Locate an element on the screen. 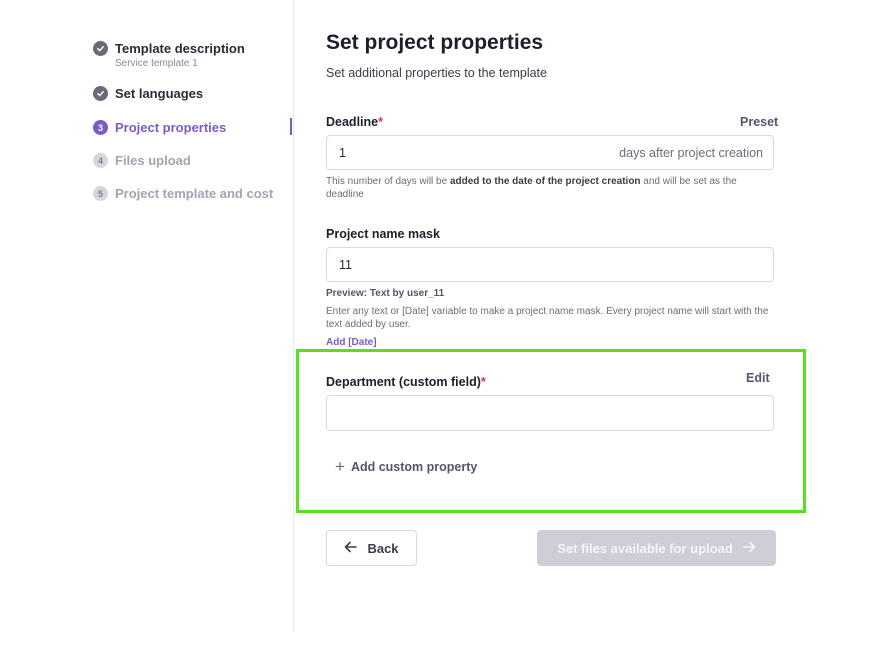 This screenshot has height=645, width=872. preset-link: Preset is located at coordinates (759, 122).